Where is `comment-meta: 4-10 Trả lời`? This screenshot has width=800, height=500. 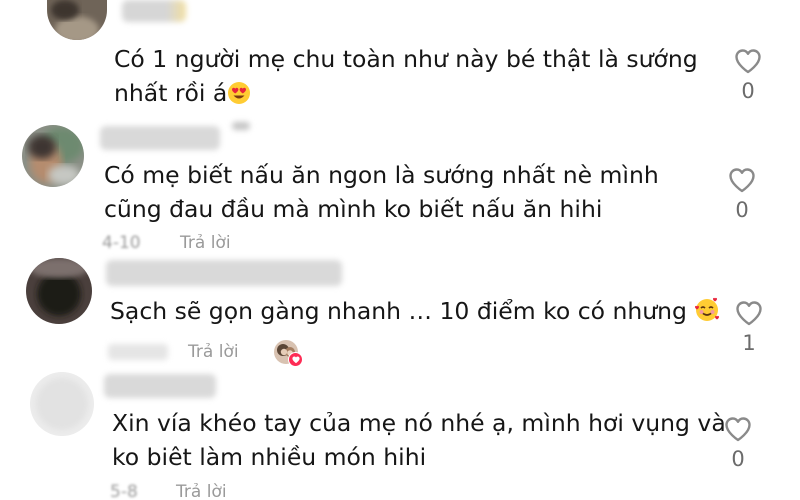
comment-meta: 4-10 Trả lời is located at coordinates (202, 243).